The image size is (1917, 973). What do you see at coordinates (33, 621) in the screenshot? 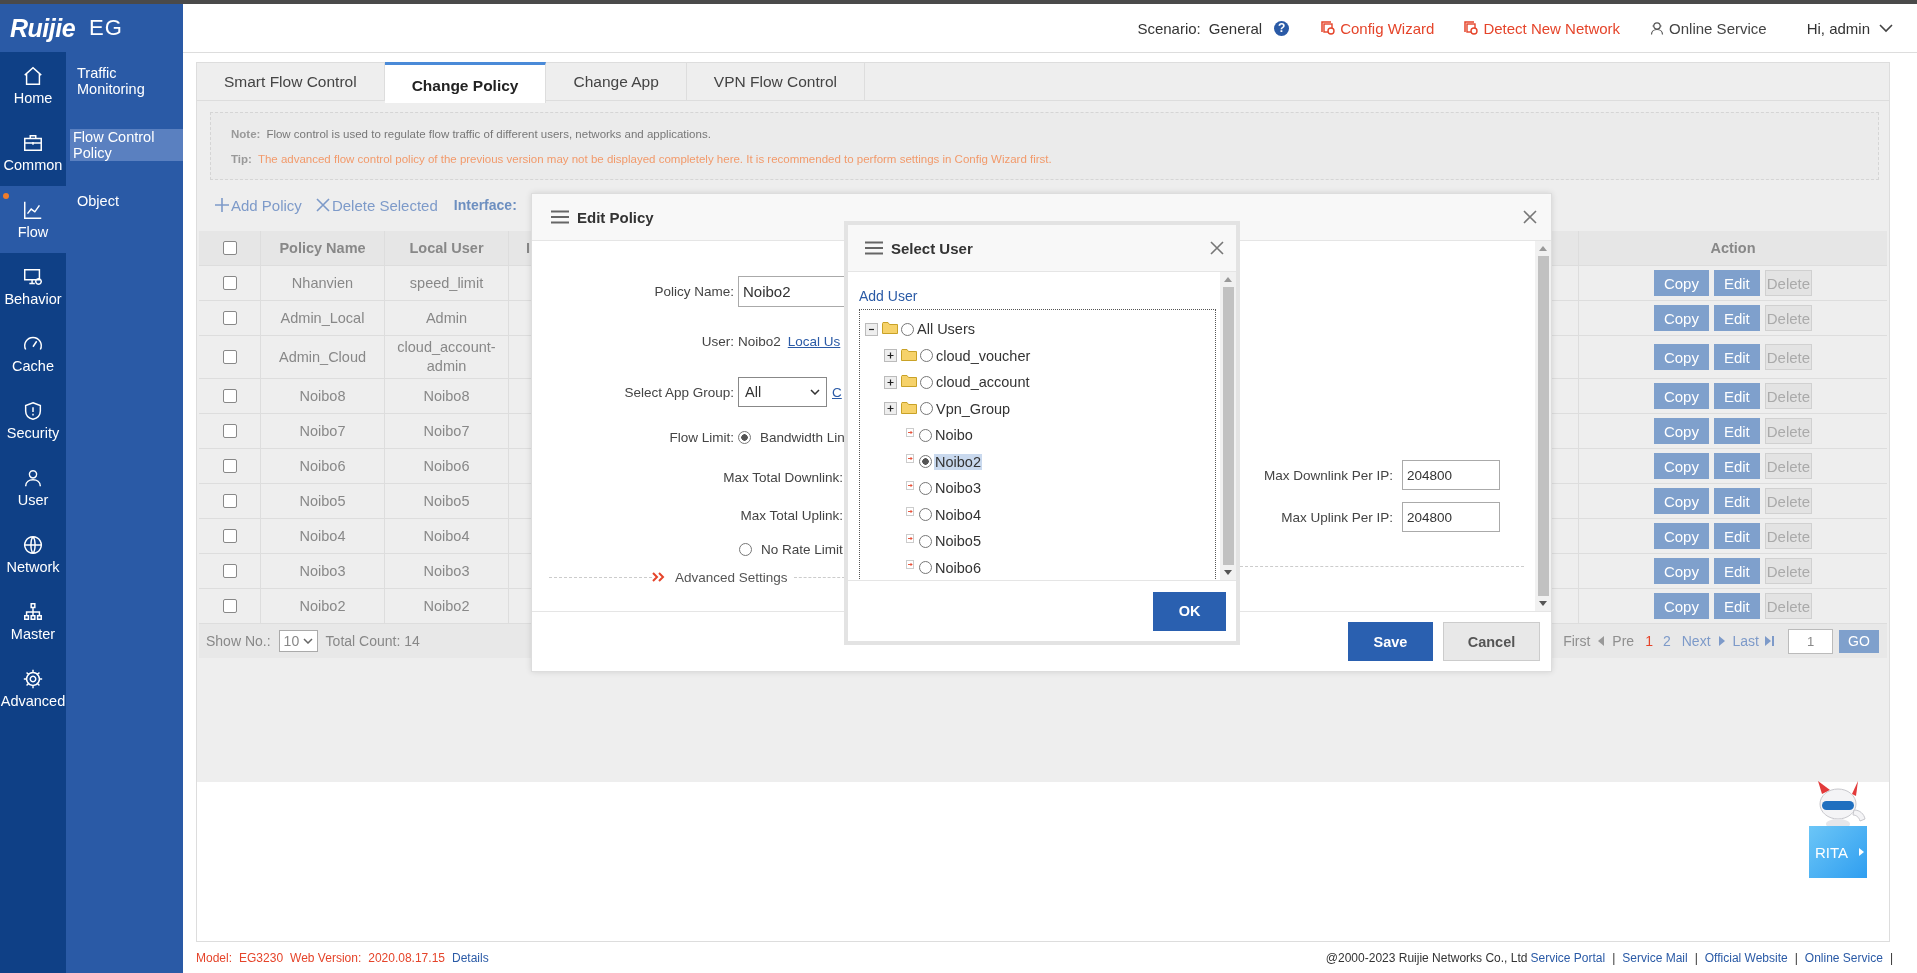
I see `nav-item: Master` at bounding box center [33, 621].